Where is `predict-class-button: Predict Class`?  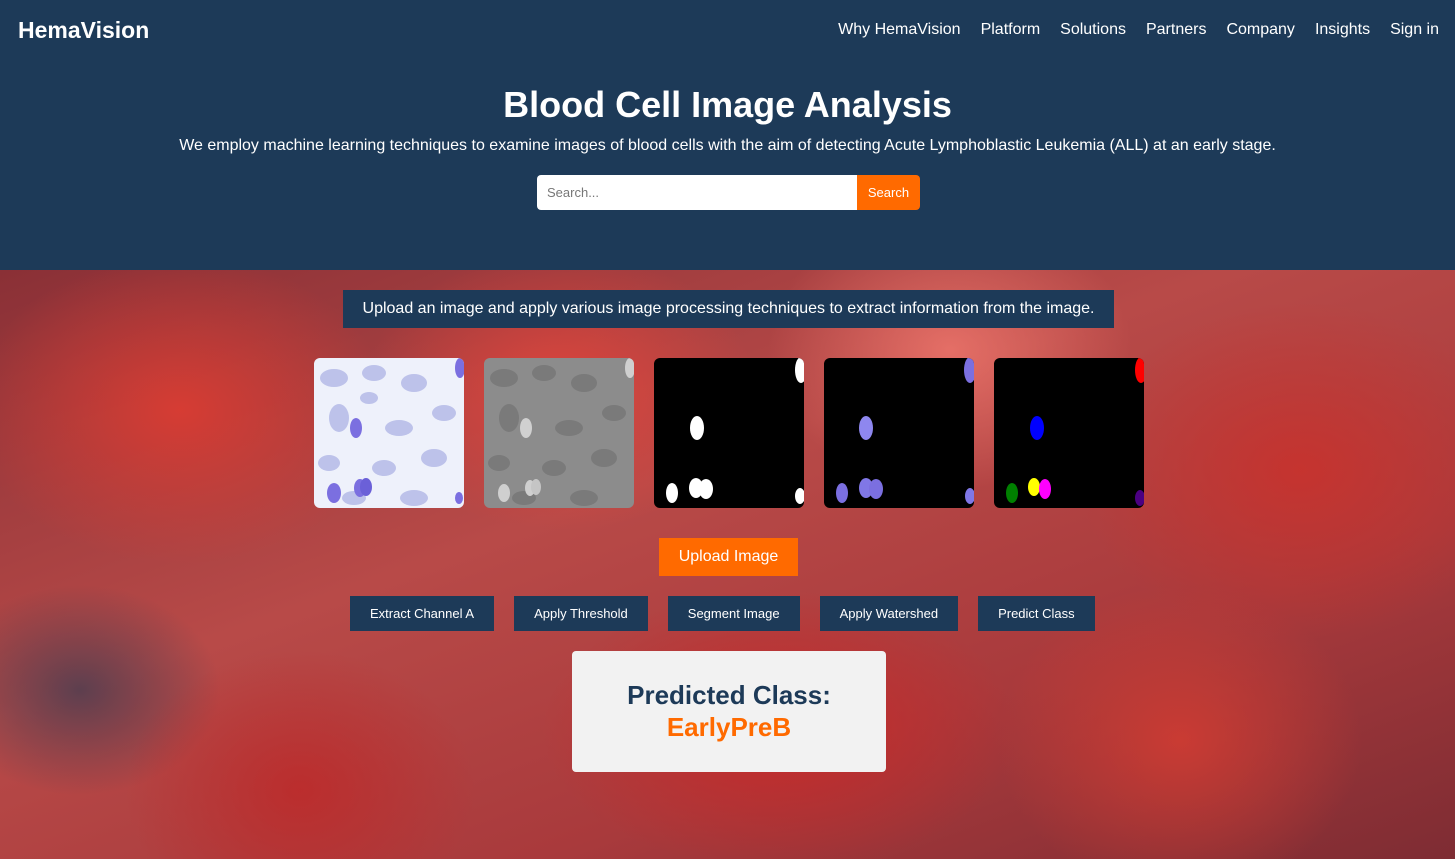
predict-class-button: Predict Class is located at coordinates (1036, 613).